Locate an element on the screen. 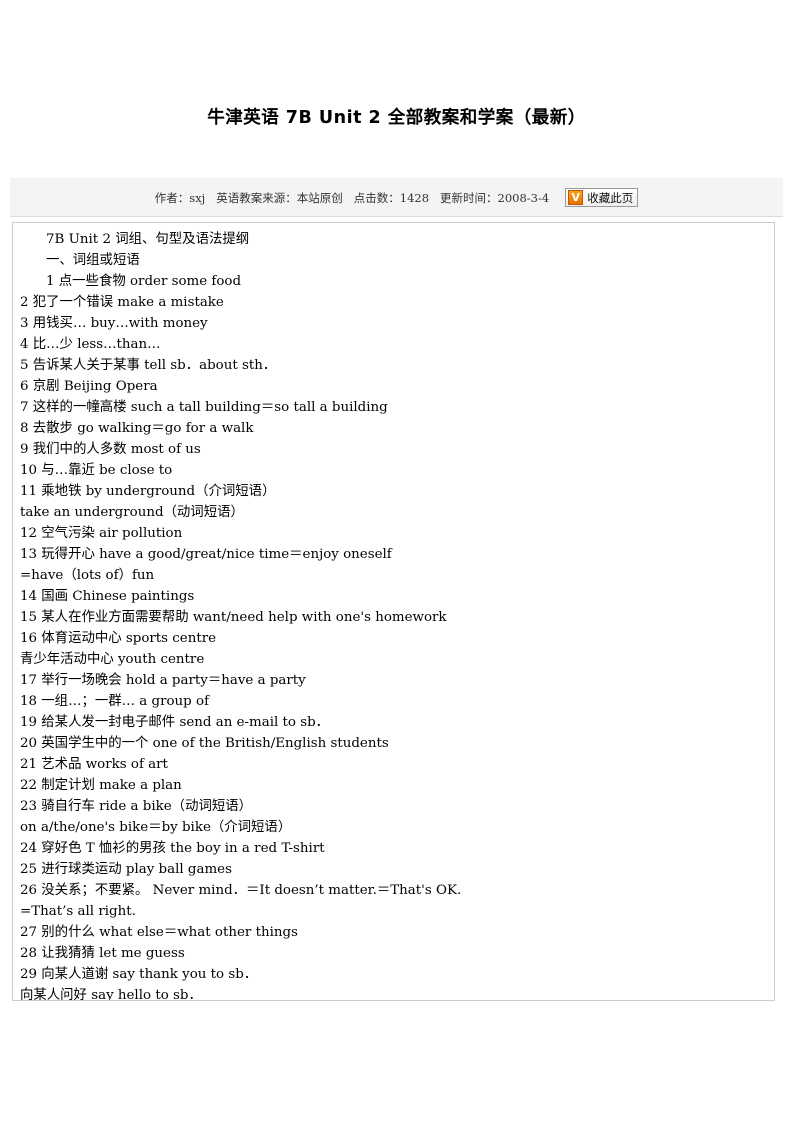 This screenshot has height=1122, width=793. article-meta-text: 作者：sxj 英语教案来源：本站原创 点击数：1428 更新时间：2008-3-4 is located at coordinates (352, 198).